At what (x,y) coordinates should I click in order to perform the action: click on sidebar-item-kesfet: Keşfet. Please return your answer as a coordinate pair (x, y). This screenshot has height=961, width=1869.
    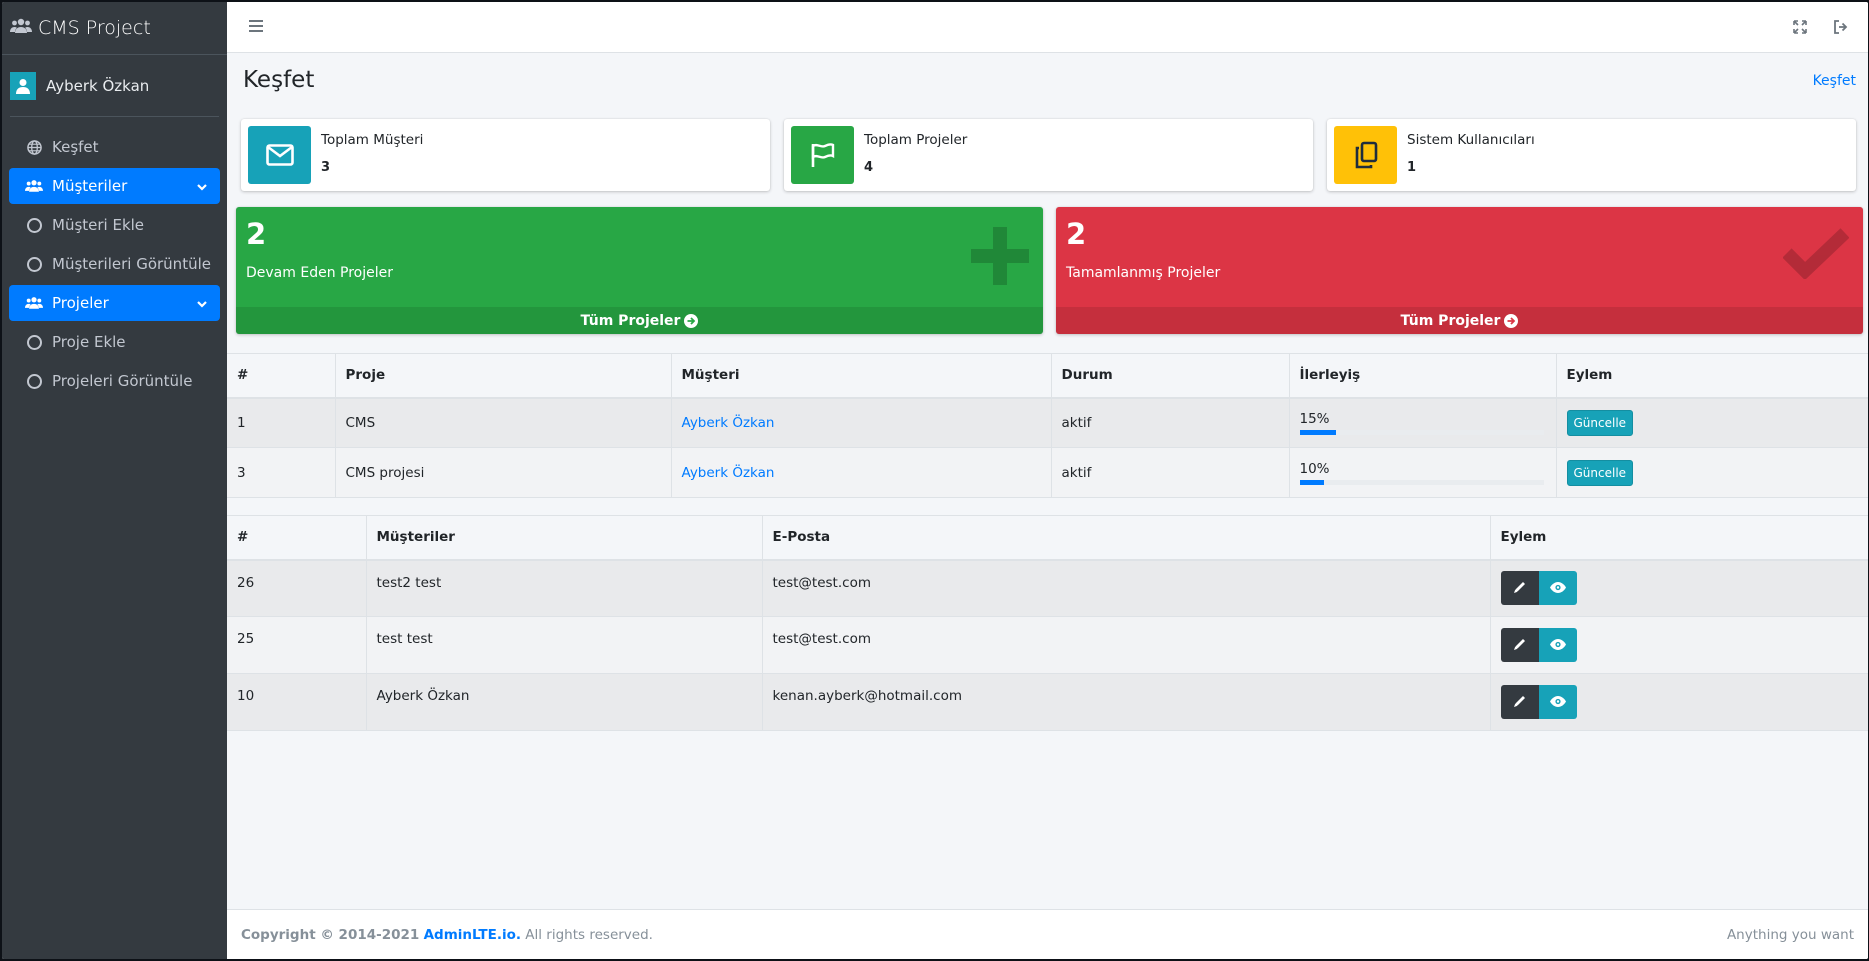
    Looking at the image, I should click on (114, 147).